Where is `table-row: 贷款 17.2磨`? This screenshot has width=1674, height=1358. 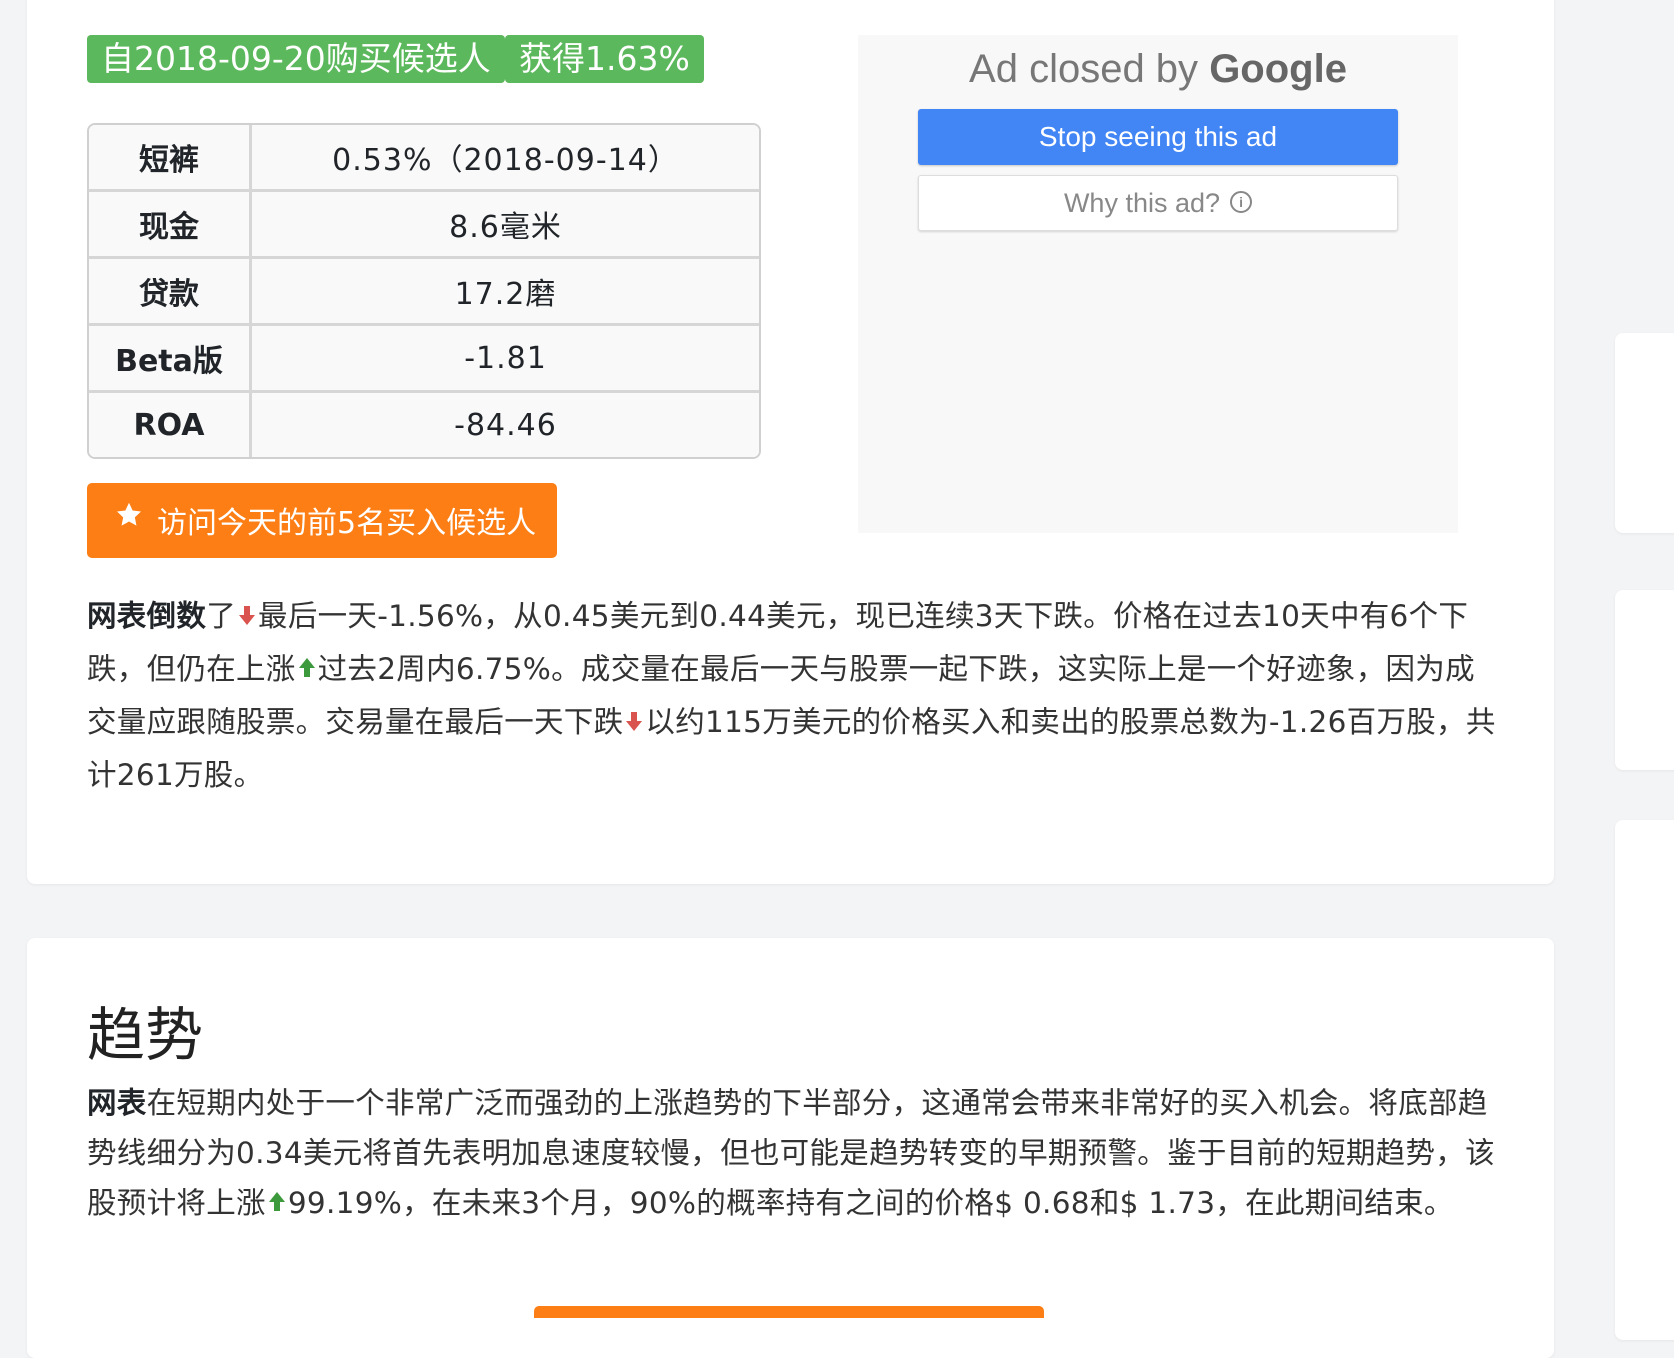
table-row: 贷款 17.2磨 is located at coordinates (424, 292).